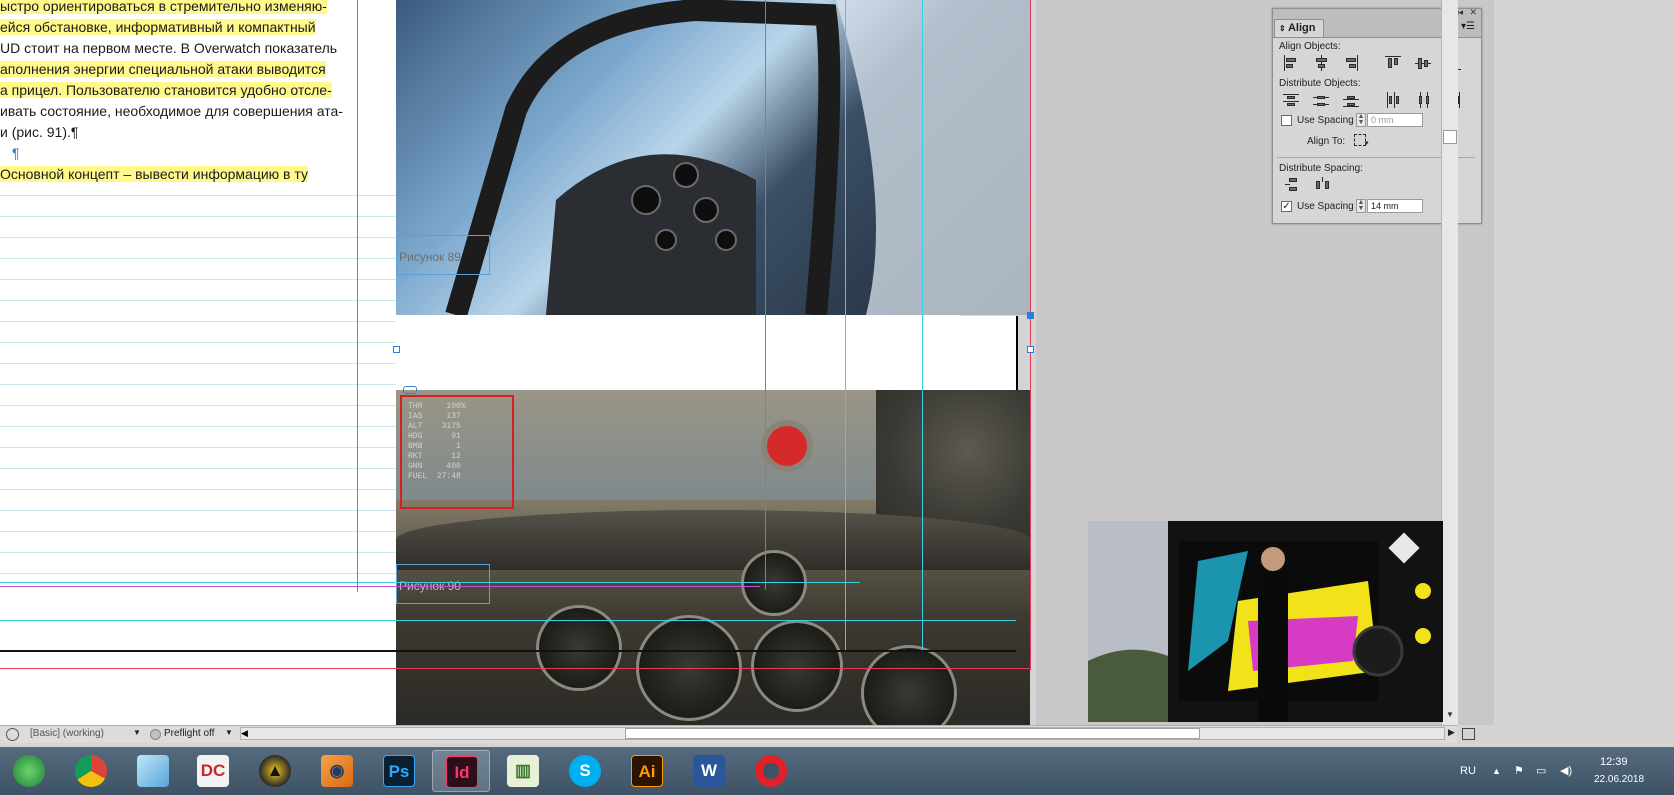 This screenshot has width=1674, height=795. Describe the element at coordinates (337, 771) in the screenshot. I see `taskbar-app-viewer: ◉` at that location.